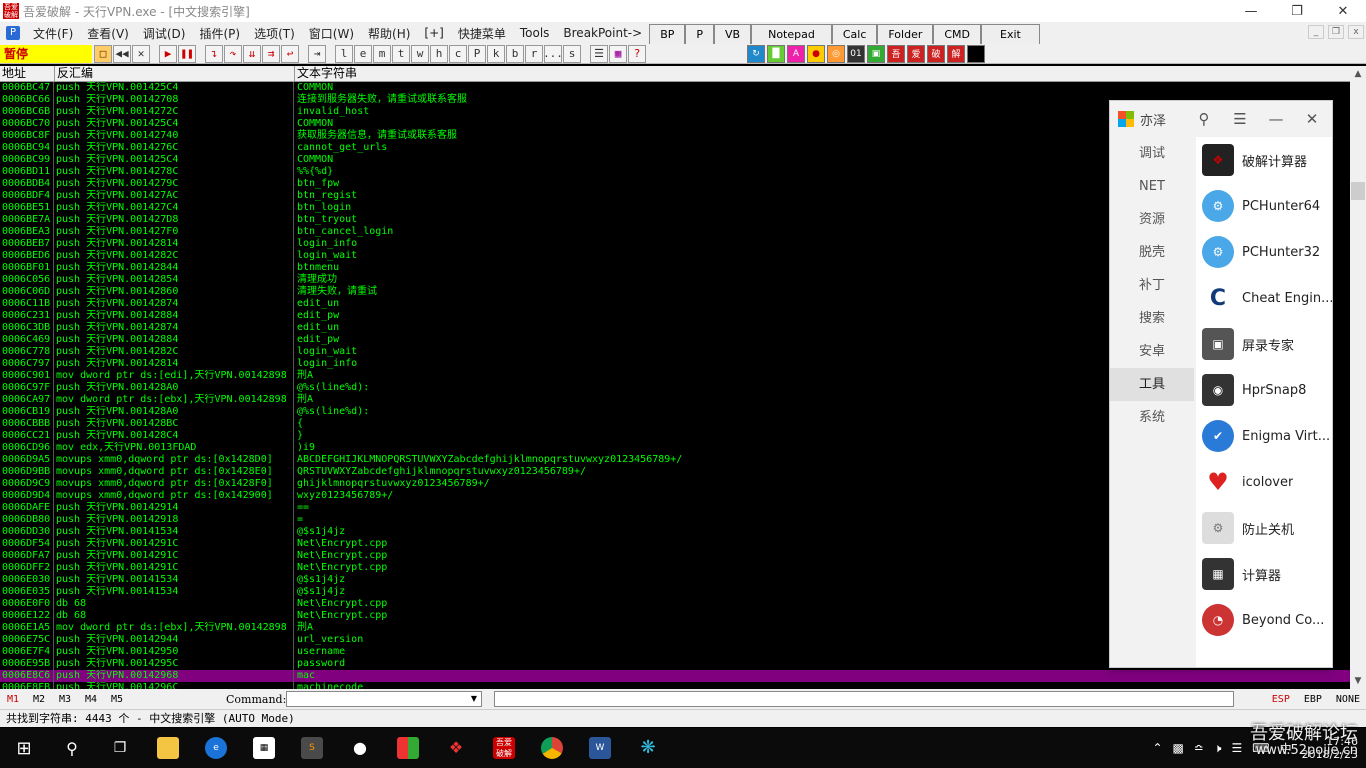 This screenshot has height=768, width=1366. What do you see at coordinates (24, 748) in the screenshot?
I see `start-button: ⊞` at bounding box center [24, 748].